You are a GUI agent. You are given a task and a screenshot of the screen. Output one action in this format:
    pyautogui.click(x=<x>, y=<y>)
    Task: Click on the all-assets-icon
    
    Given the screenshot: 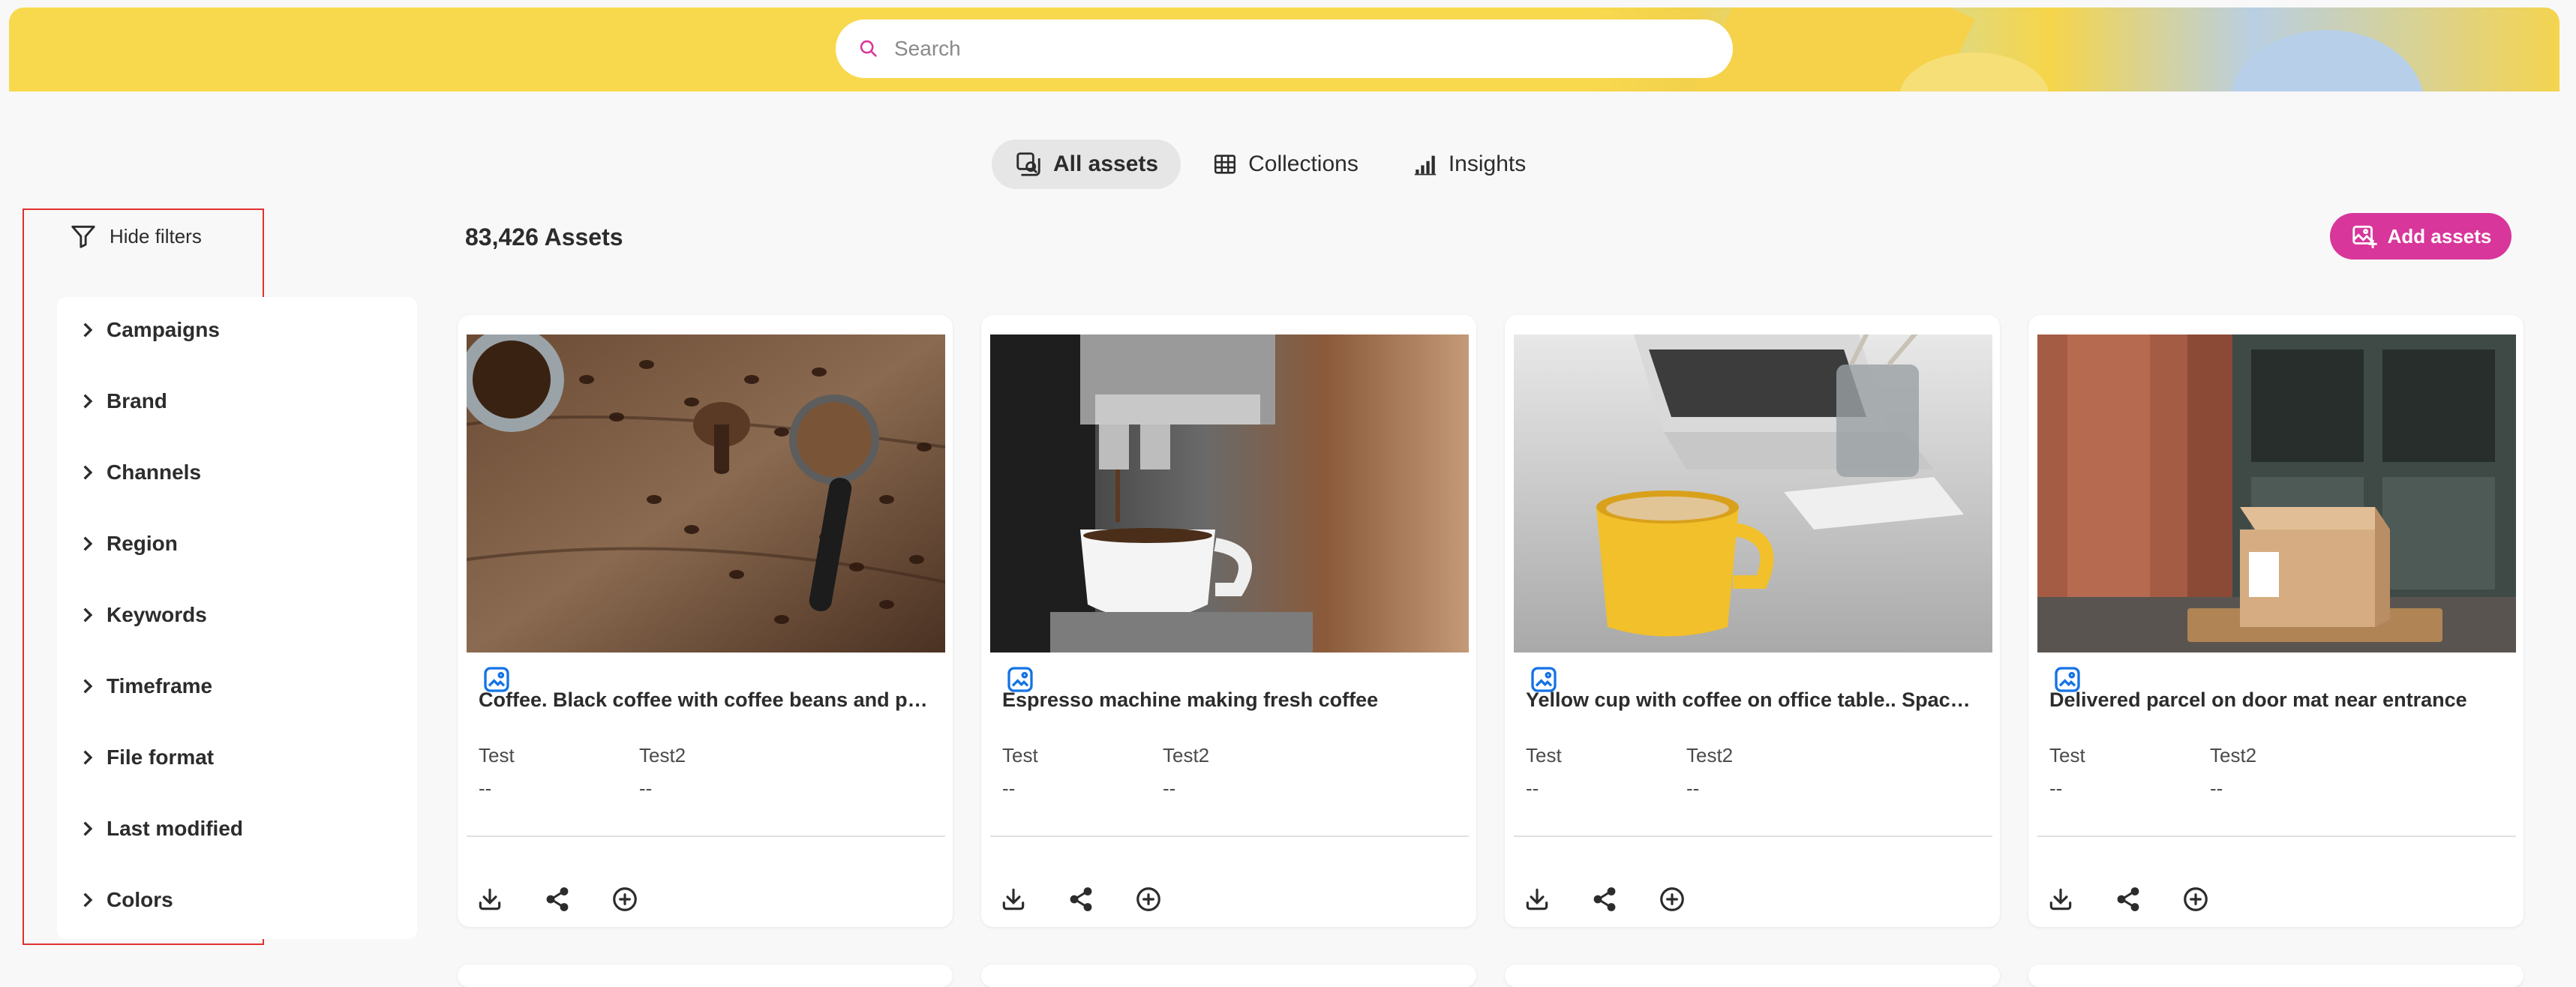 What is the action you would take?
    pyautogui.click(x=1028, y=164)
    